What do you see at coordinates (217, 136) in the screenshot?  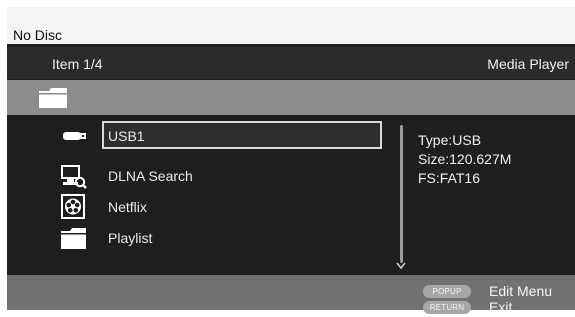 I see `list-item-usb1: USB1` at bounding box center [217, 136].